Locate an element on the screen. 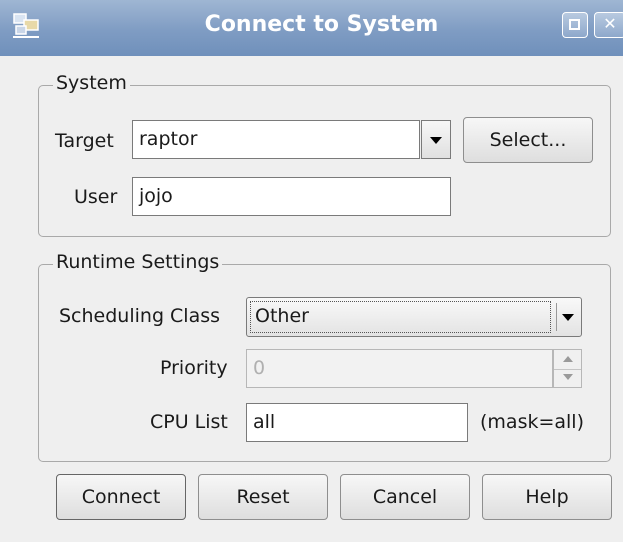 The width and height of the screenshot is (623, 542). window-title: Connect to System is located at coordinates (321, 24).